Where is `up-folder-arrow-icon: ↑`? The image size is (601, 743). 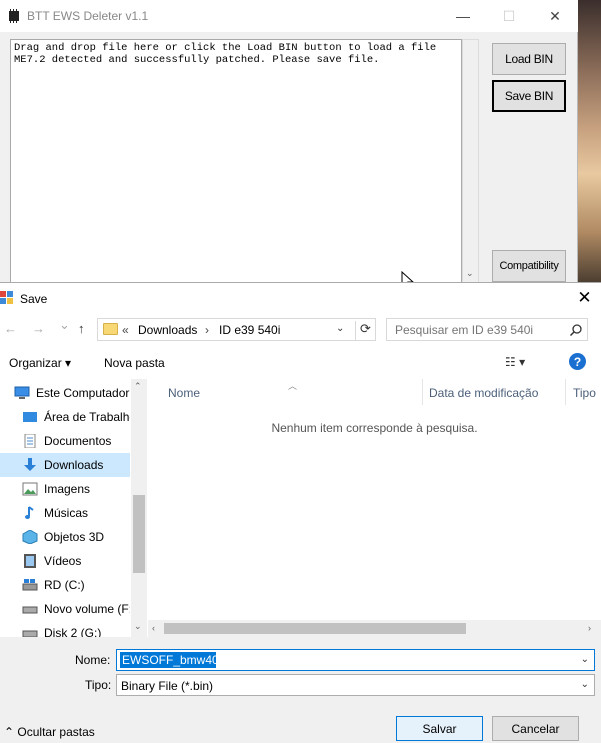 up-folder-arrow-icon: ↑ is located at coordinates (81, 328).